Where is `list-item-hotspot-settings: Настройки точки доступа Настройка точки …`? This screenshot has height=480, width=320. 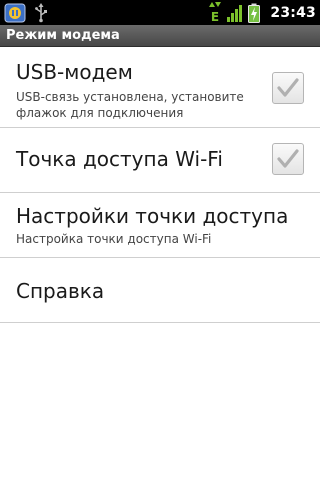
list-item-hotspot-settings: Настройки точки доступа Настройка точки … is located at coordinates (160, 225).